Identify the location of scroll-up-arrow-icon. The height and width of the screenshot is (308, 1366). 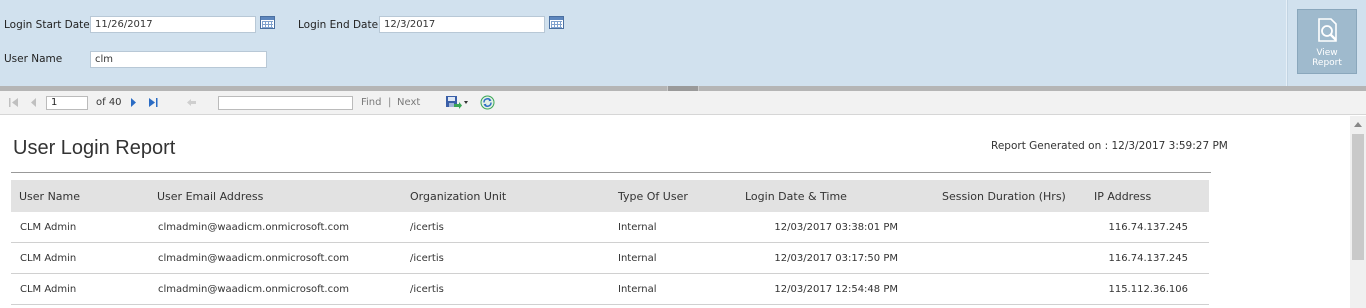
(1358, 124).